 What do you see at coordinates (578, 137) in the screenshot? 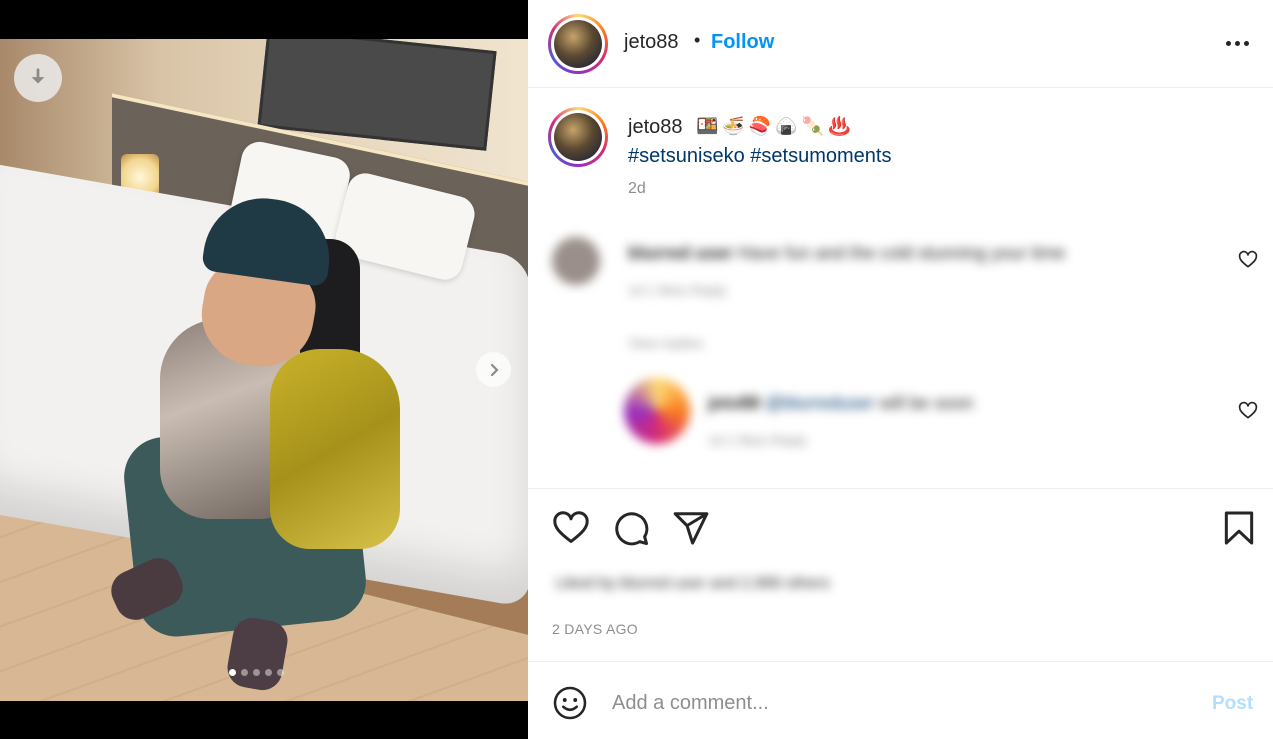
I see `caption-avatar` at bounding box center [578, 137].